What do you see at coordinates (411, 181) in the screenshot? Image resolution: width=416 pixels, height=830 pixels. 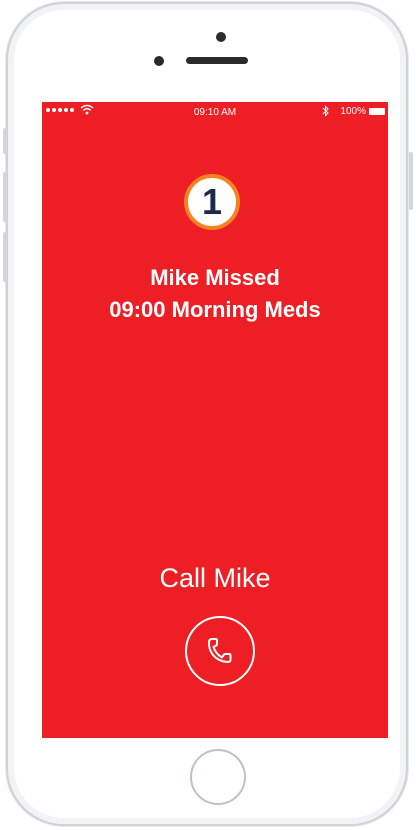 I see `power-button` at bounding box center [411, 181].